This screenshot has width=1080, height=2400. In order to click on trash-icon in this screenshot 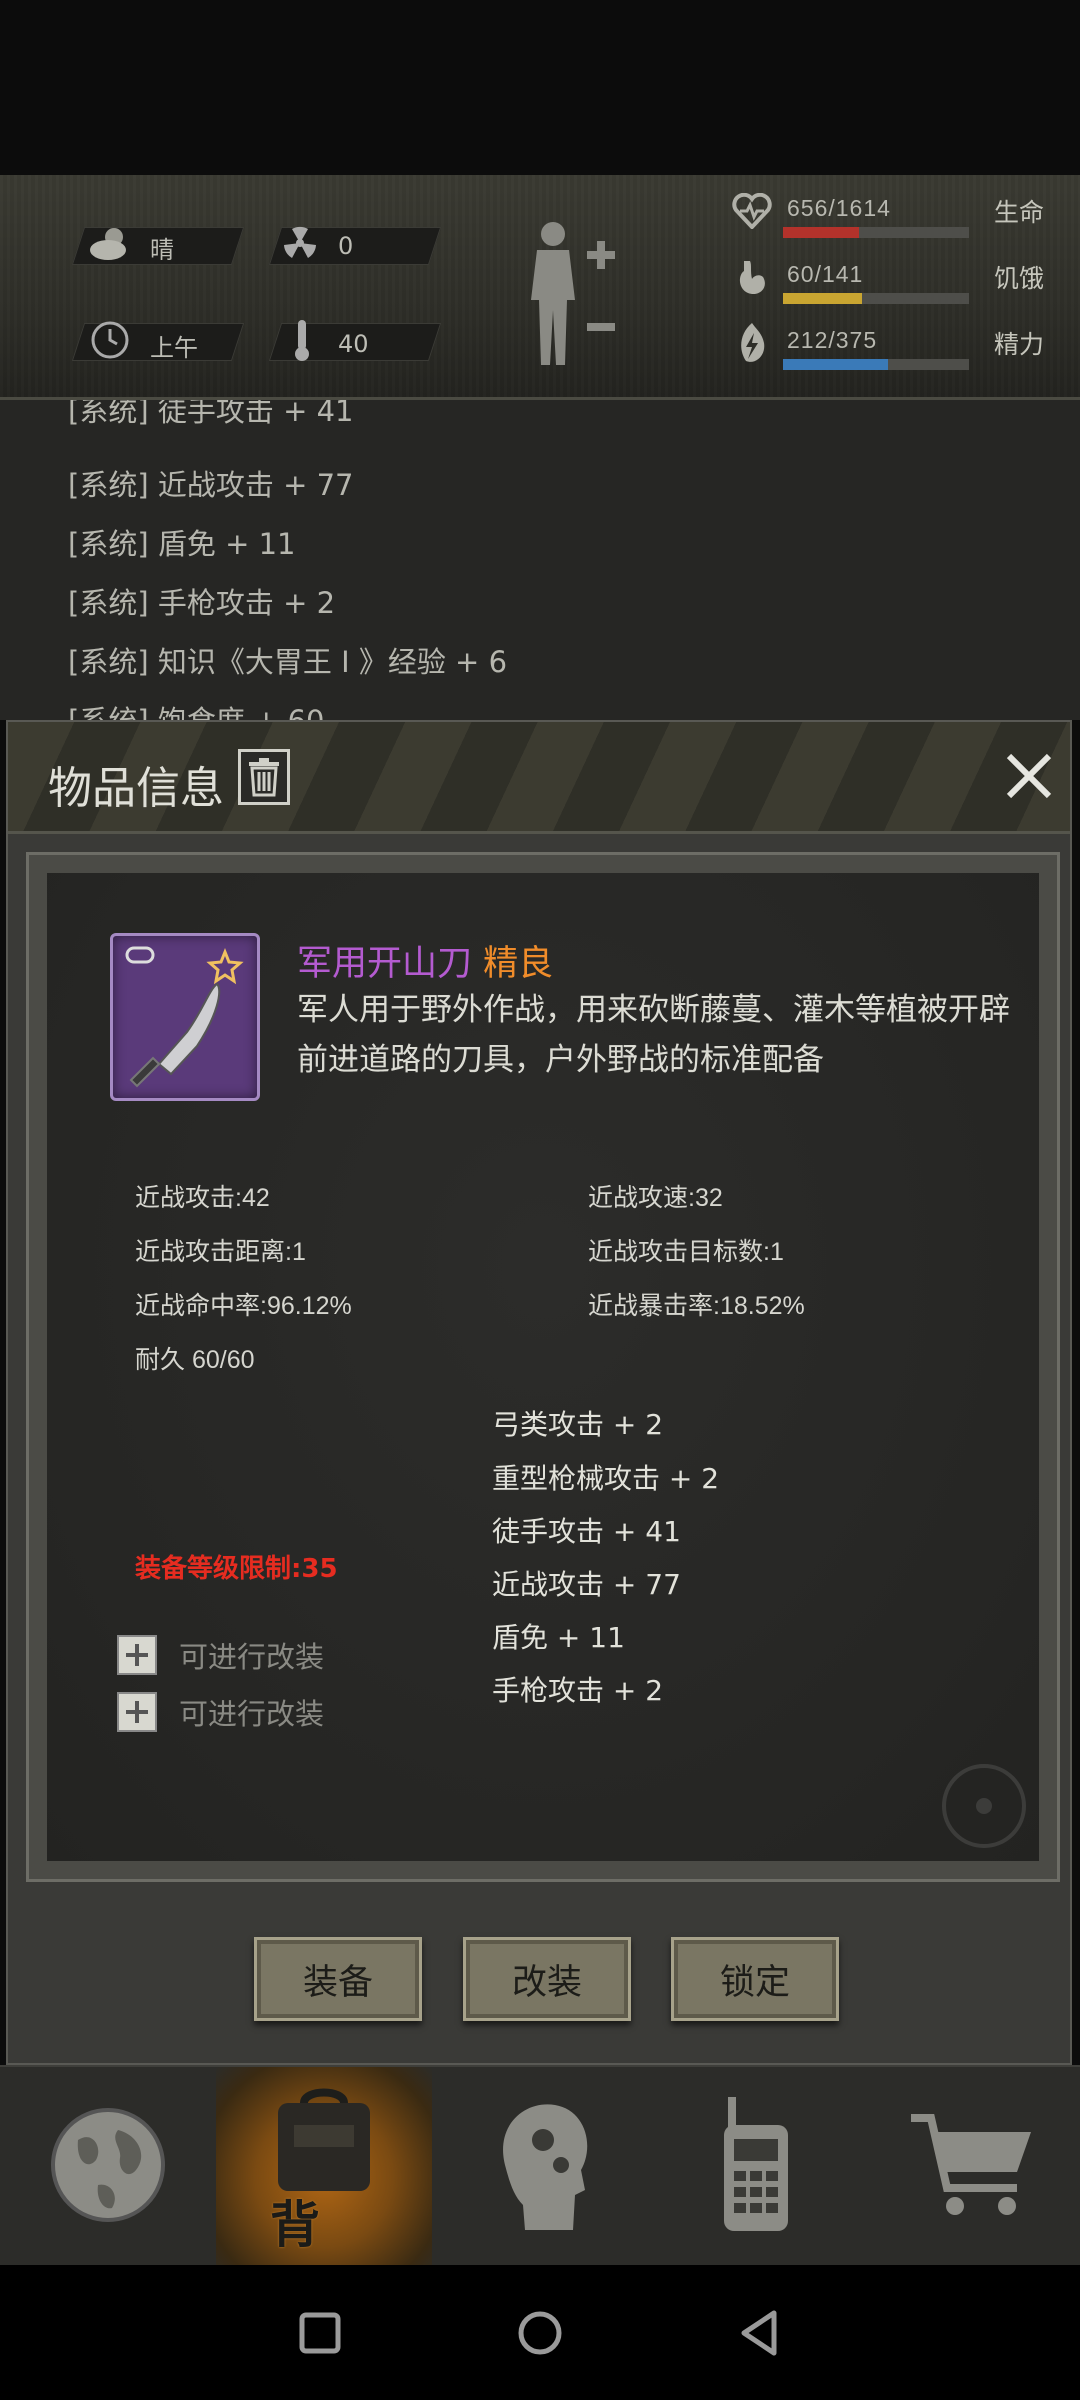, I will do `click(264, 777)`.